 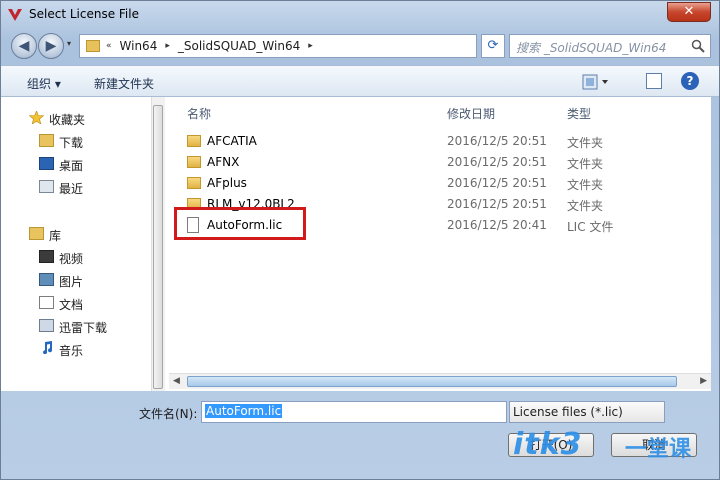 What do you see at coordinates (497, 225) in the screenshot?
I see `file-date: 2016/12/5 20:41` at bounding box center [497, 225].